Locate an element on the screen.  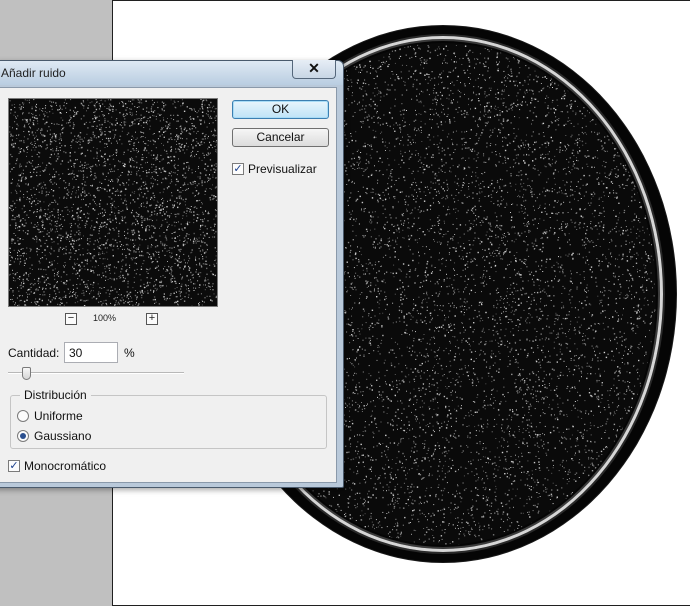
close-button: ✕ is located at coordinates (314, 69).